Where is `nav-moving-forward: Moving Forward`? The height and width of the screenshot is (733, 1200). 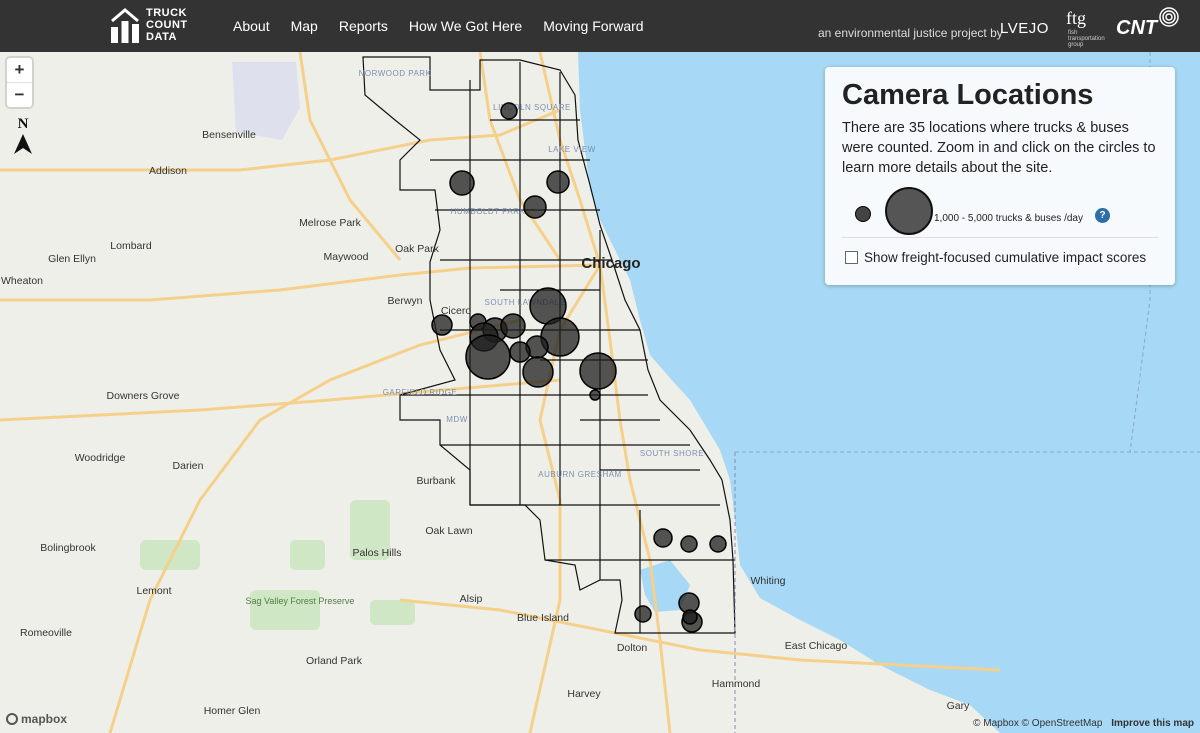 nav-moving-forward: Moving Forward is located at coordinates (593, 26).